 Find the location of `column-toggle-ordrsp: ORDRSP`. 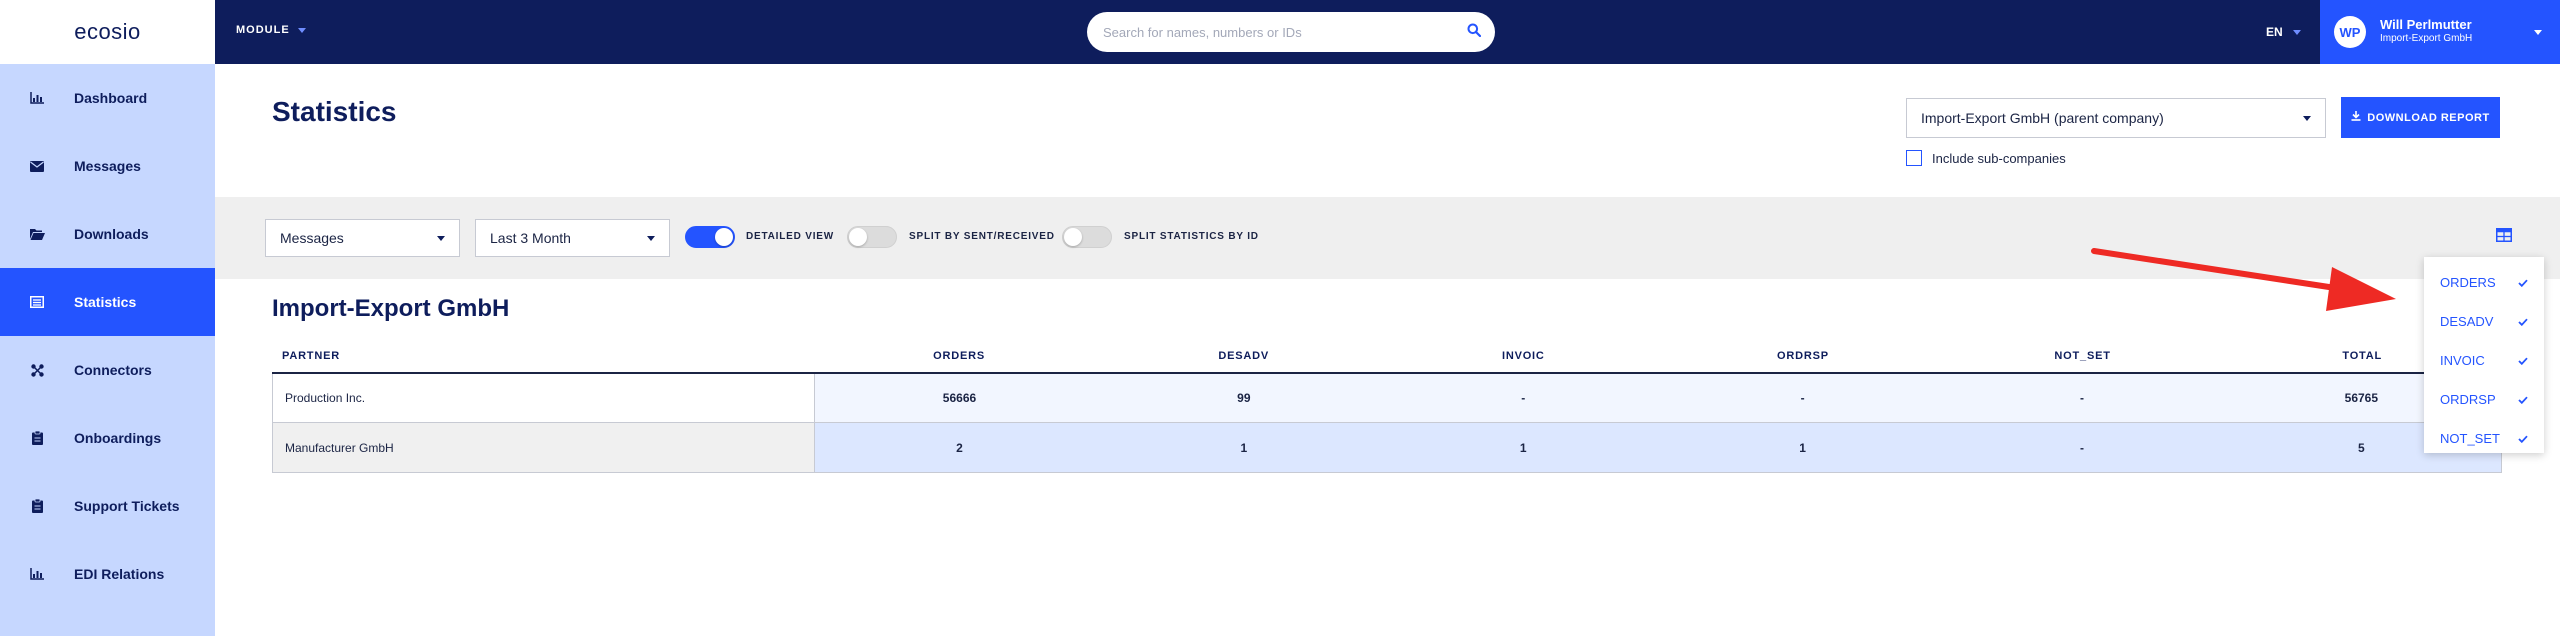

column-toggle-ordrsp: ORDRSP is located at coordinates (2484, 399).